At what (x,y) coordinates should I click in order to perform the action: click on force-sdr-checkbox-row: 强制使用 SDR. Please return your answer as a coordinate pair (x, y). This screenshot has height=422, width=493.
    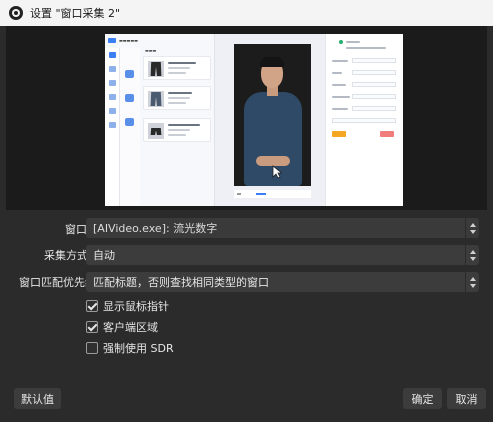
    Looking at the image, I should click on (130, 348).